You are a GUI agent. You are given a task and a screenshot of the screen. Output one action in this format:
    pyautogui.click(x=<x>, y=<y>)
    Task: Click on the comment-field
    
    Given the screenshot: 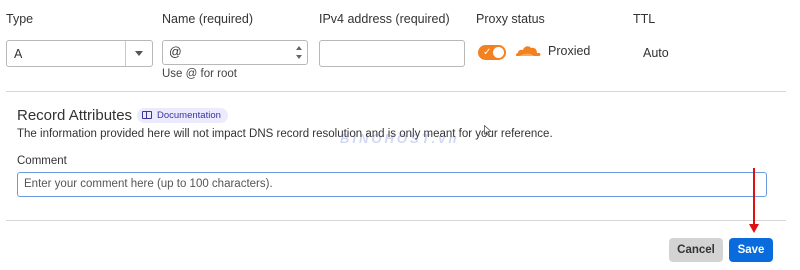 What is the action you would take?
    pyautogui.click(x=392, y=184)
    